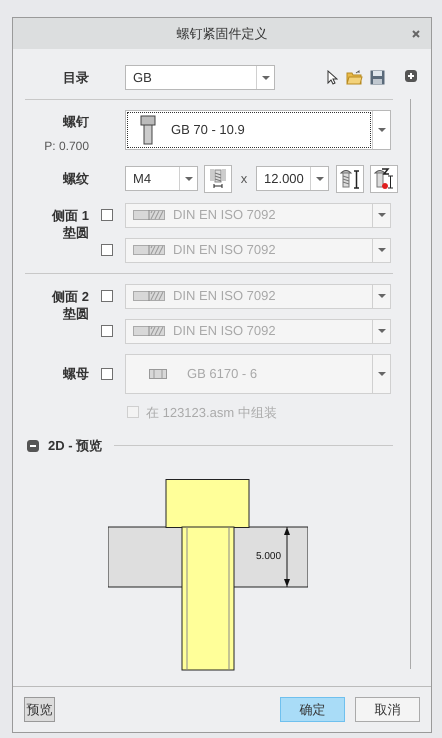 The height and width of the screenshot is (738, 442). What do you see at coordinates (76, 122) in the screenshot?
I see `field-label: 螺钉` at bounding box center [76, 122].